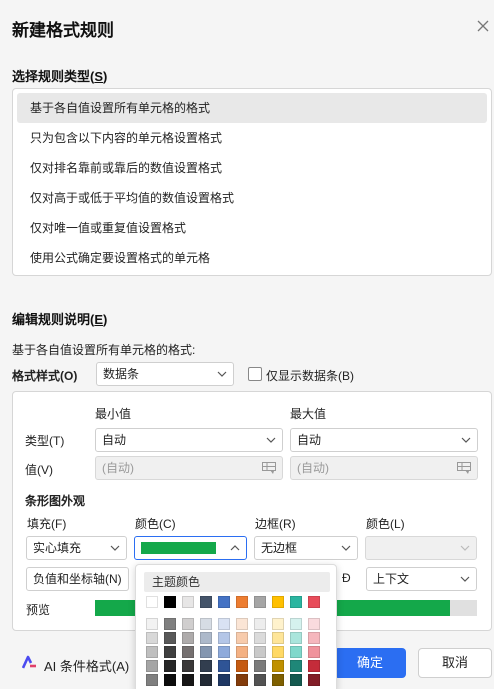 The width and height of the screenshot is (494, 689). I want to click on min-type-select: 自动, so click(189, 440).